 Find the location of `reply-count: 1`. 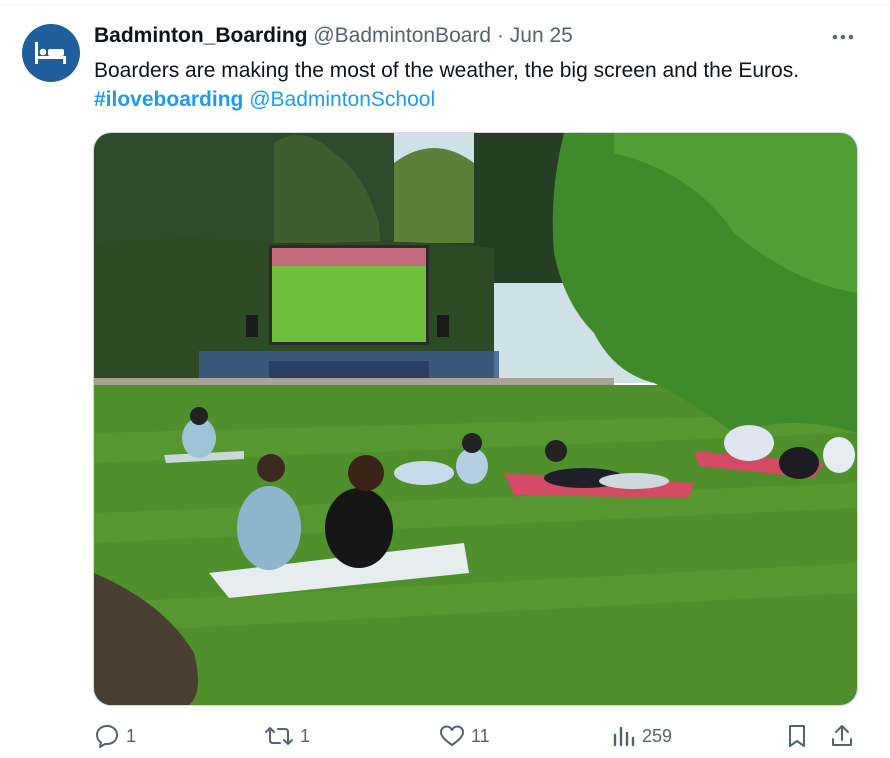

reply-count: 1 is located at coordinates (131, 735).